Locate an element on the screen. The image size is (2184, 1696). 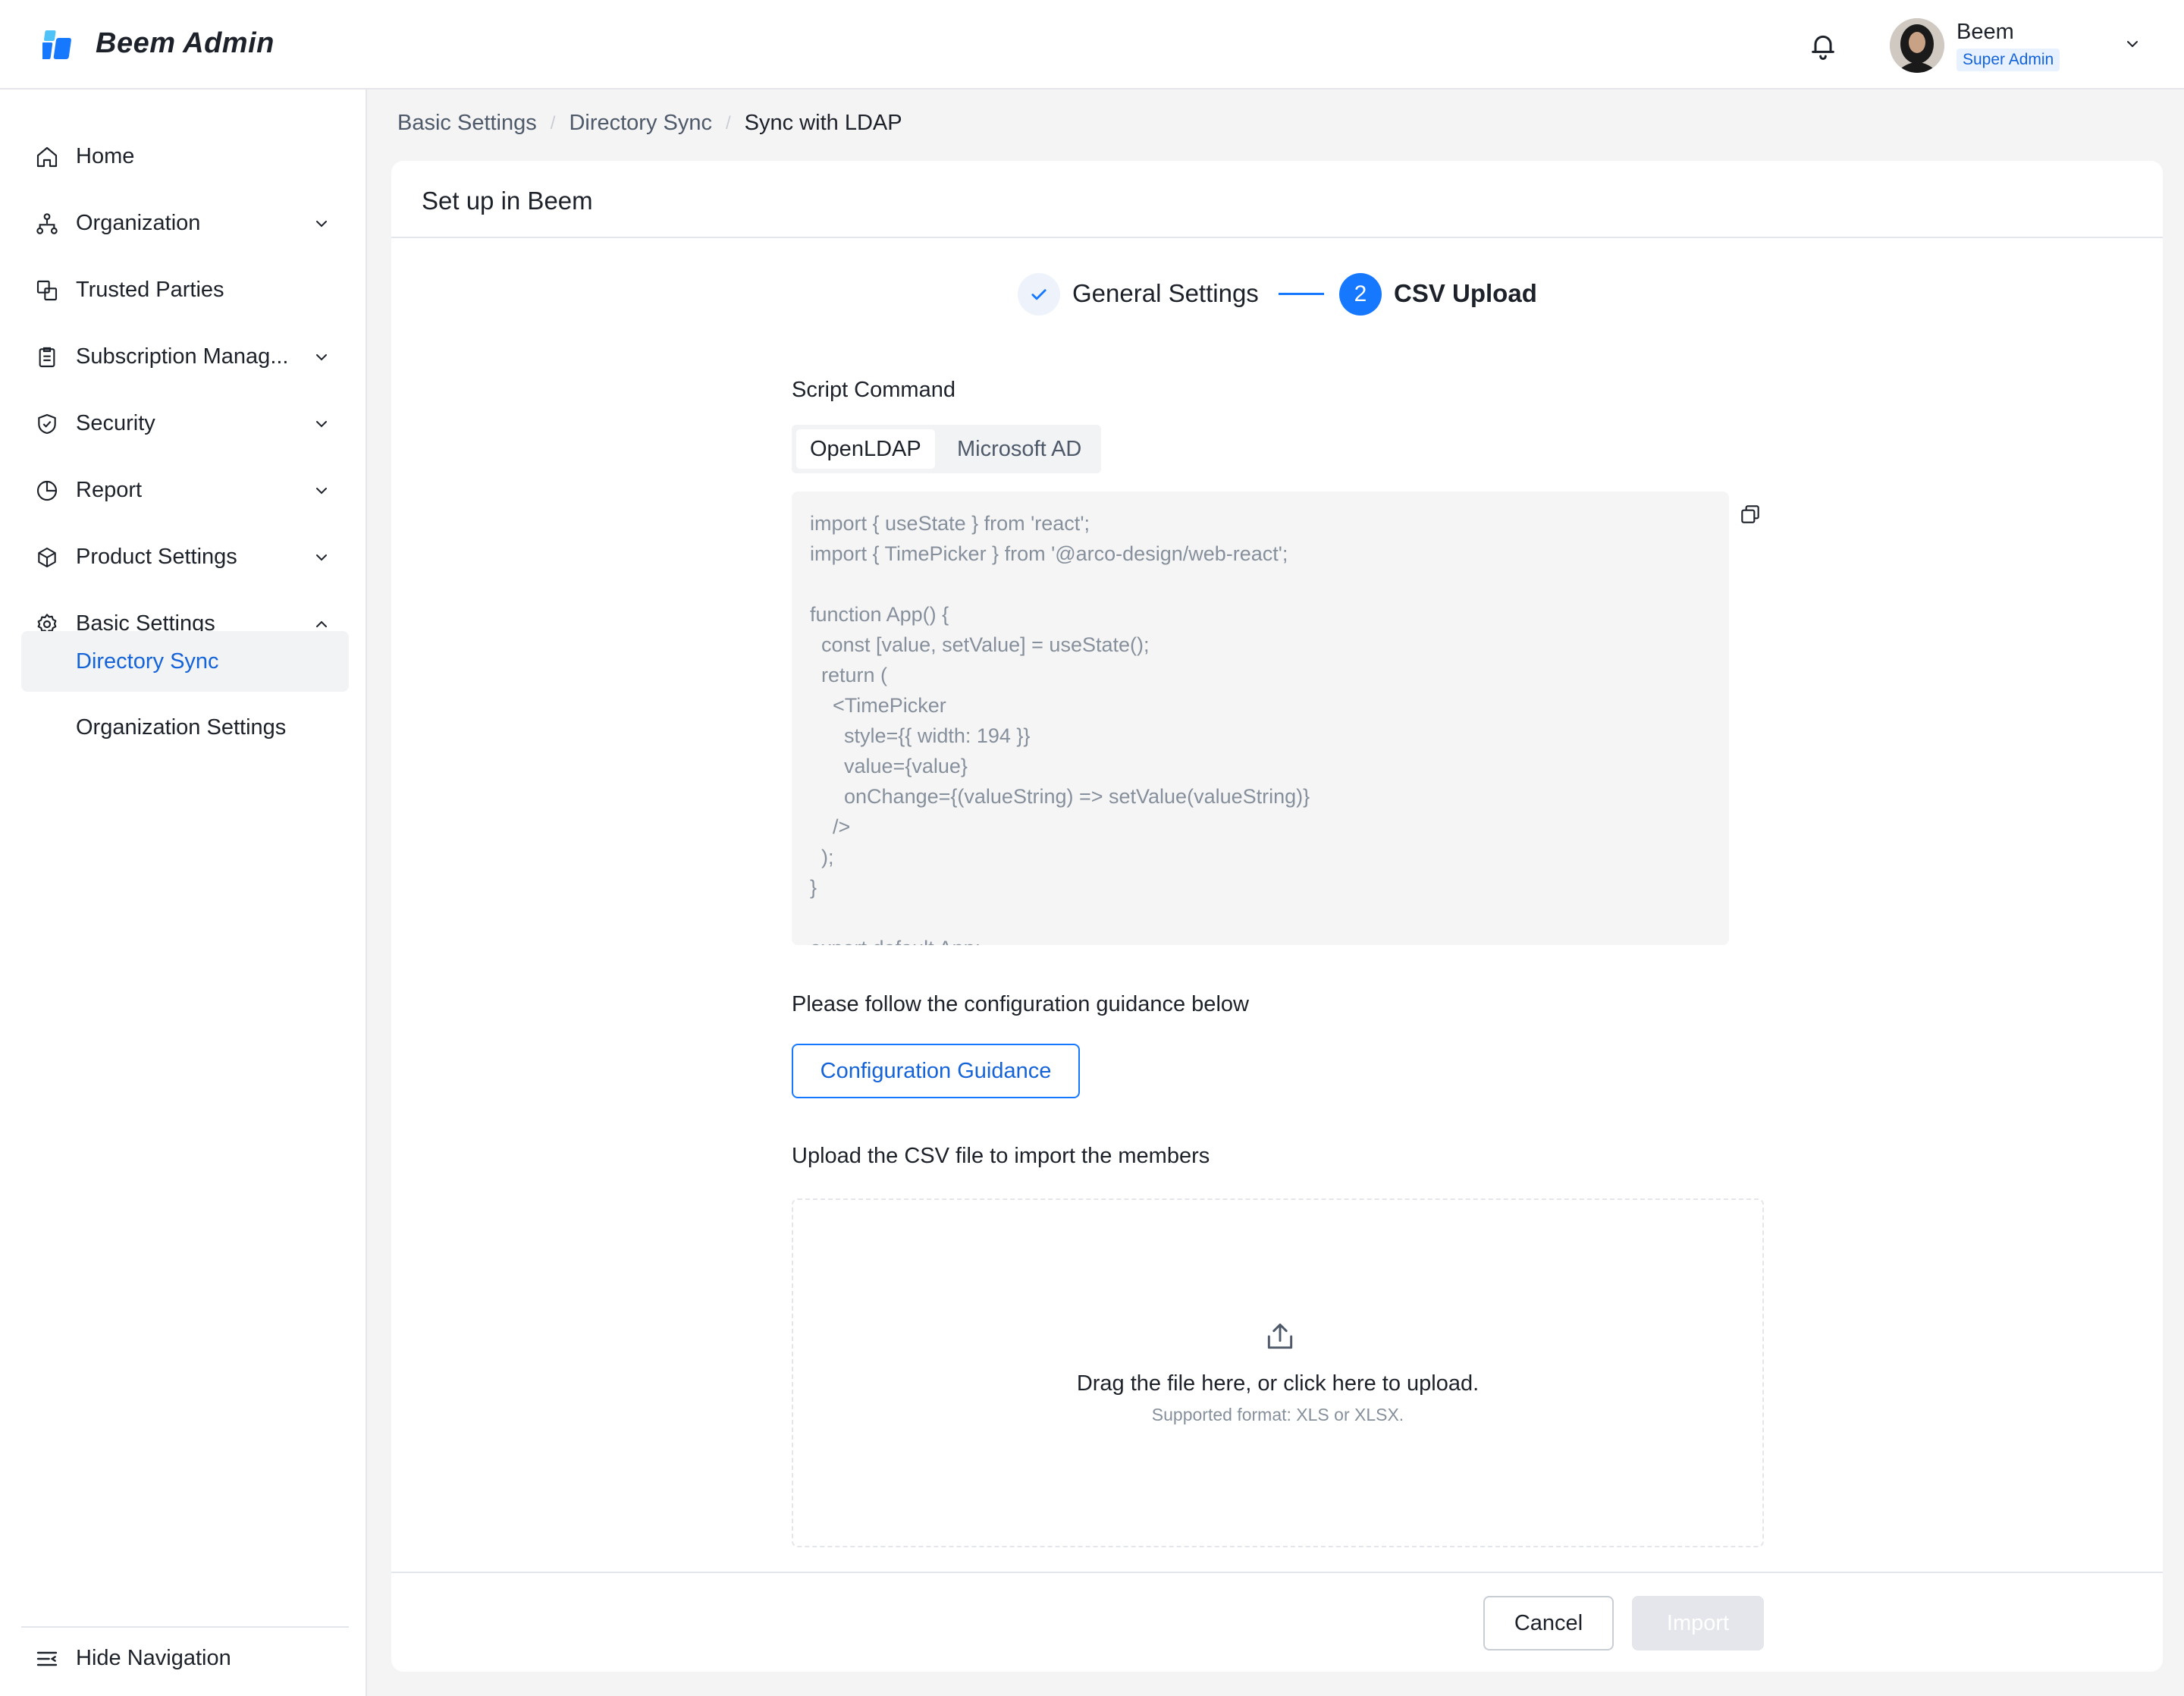
home-icon is located at coordinates (47, 157).